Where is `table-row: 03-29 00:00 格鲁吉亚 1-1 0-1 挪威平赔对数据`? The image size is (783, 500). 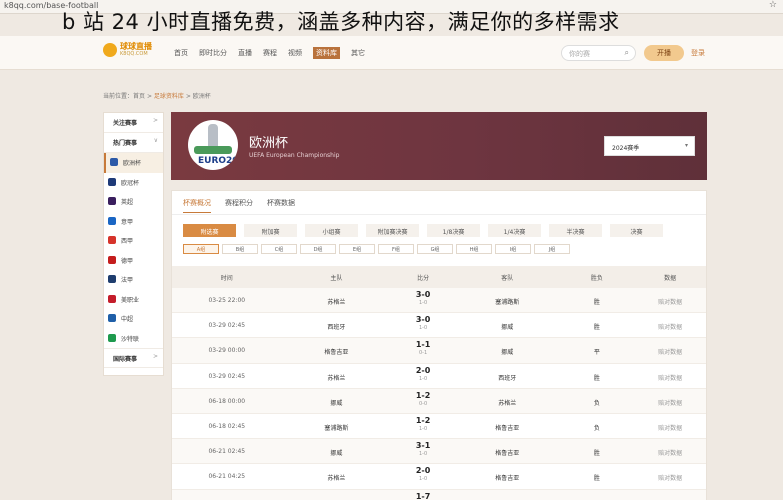
table-row: 03-29 00:00 格鲁吉亚 1-1 0-1 挪威平赔对数据 is located at coordinates (439, 351).